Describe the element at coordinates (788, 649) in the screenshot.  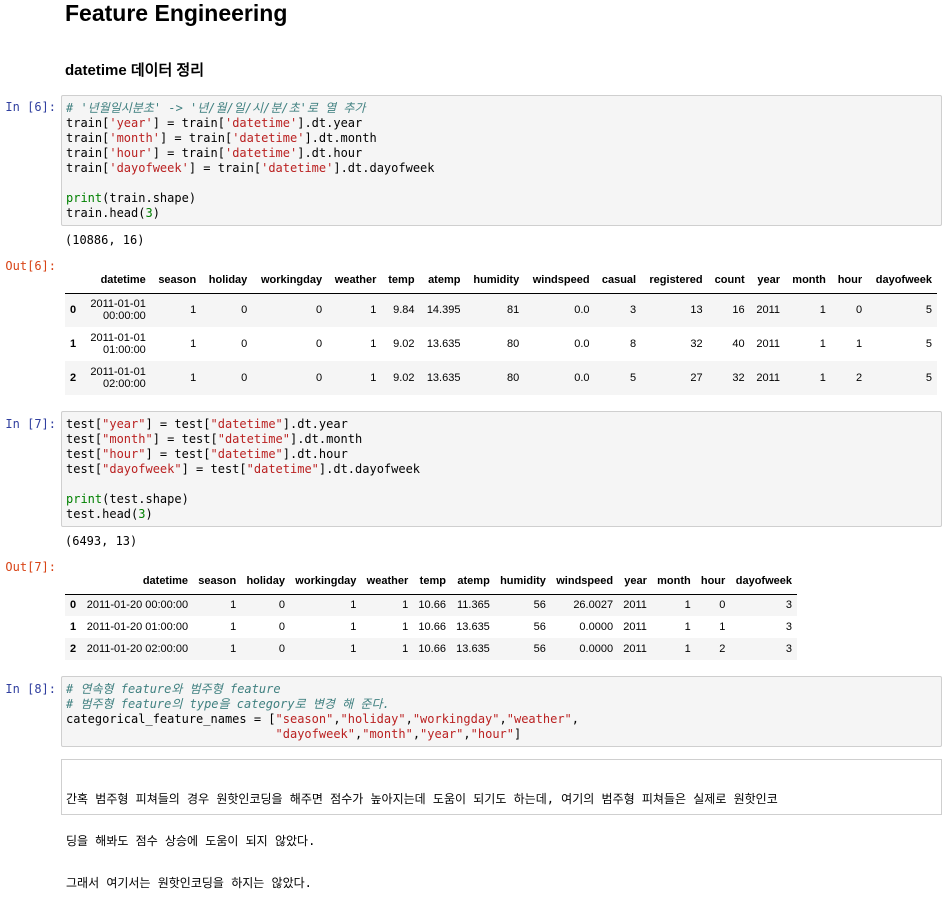
I see `table-cell: 3` at that location.